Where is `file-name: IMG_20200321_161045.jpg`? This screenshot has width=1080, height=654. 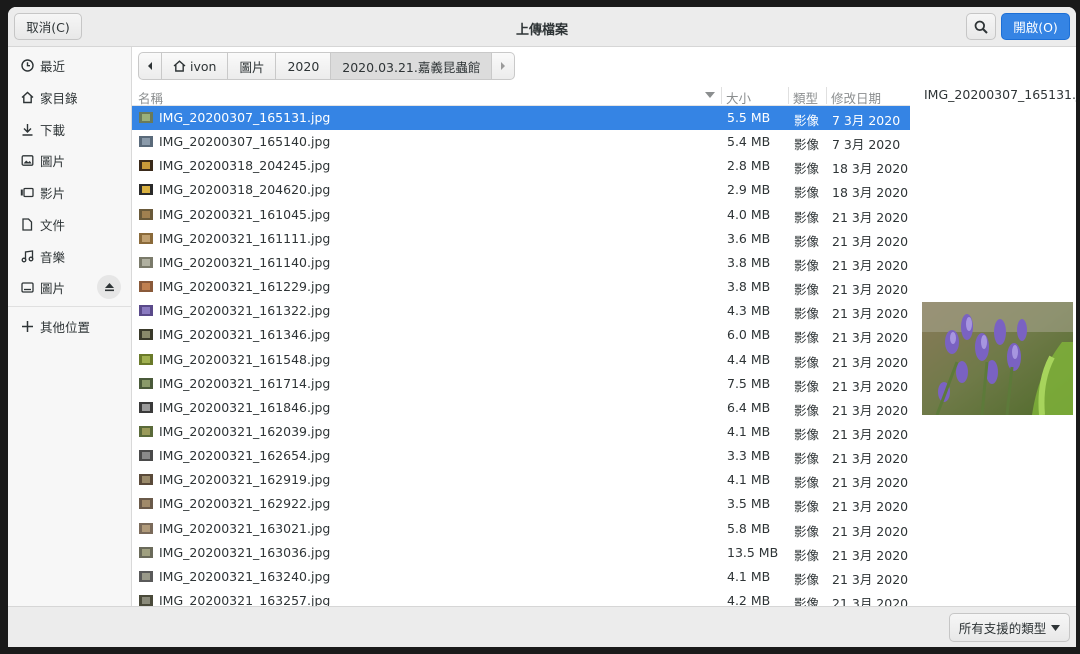
file-name: IMG_20200321_161045.jpg is located at coordinates (245, 214).